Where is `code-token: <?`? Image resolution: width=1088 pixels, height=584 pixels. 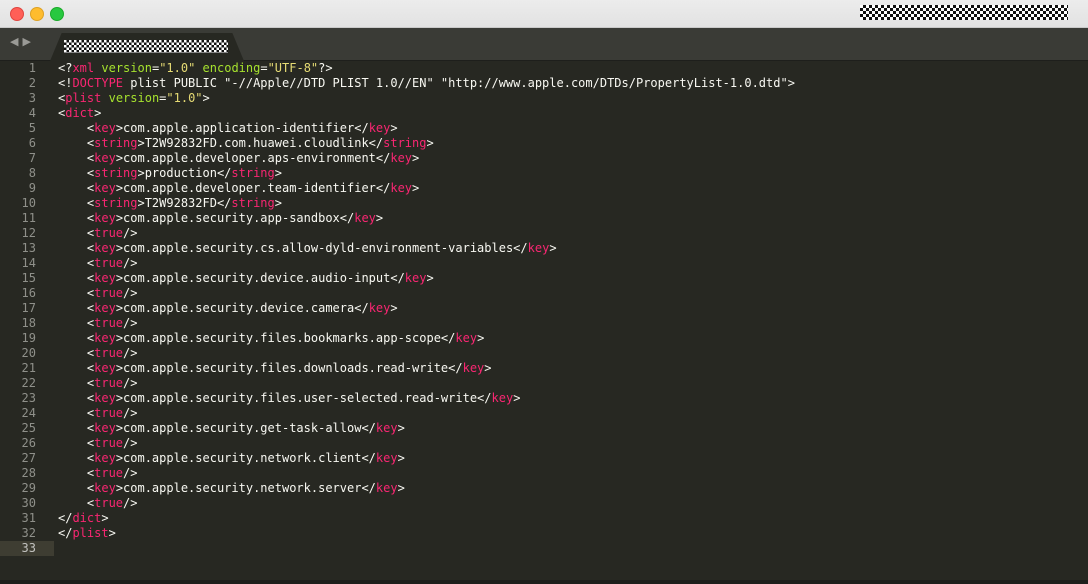
code-token: <? is located at coordinates (65, 68).